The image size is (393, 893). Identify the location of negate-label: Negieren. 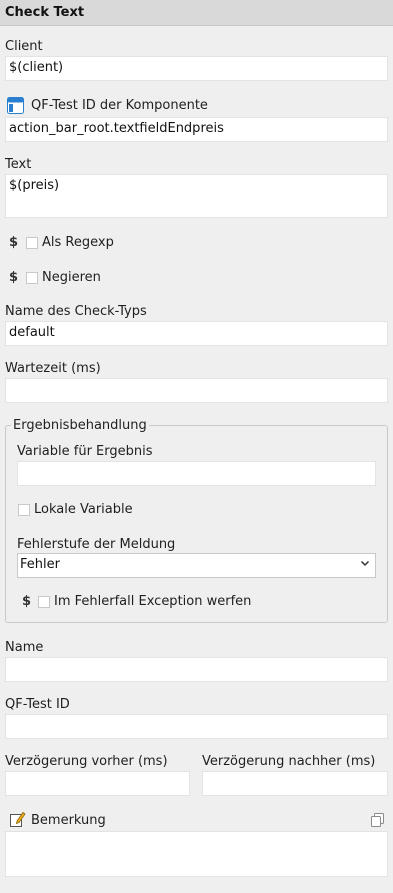
(71, 277).